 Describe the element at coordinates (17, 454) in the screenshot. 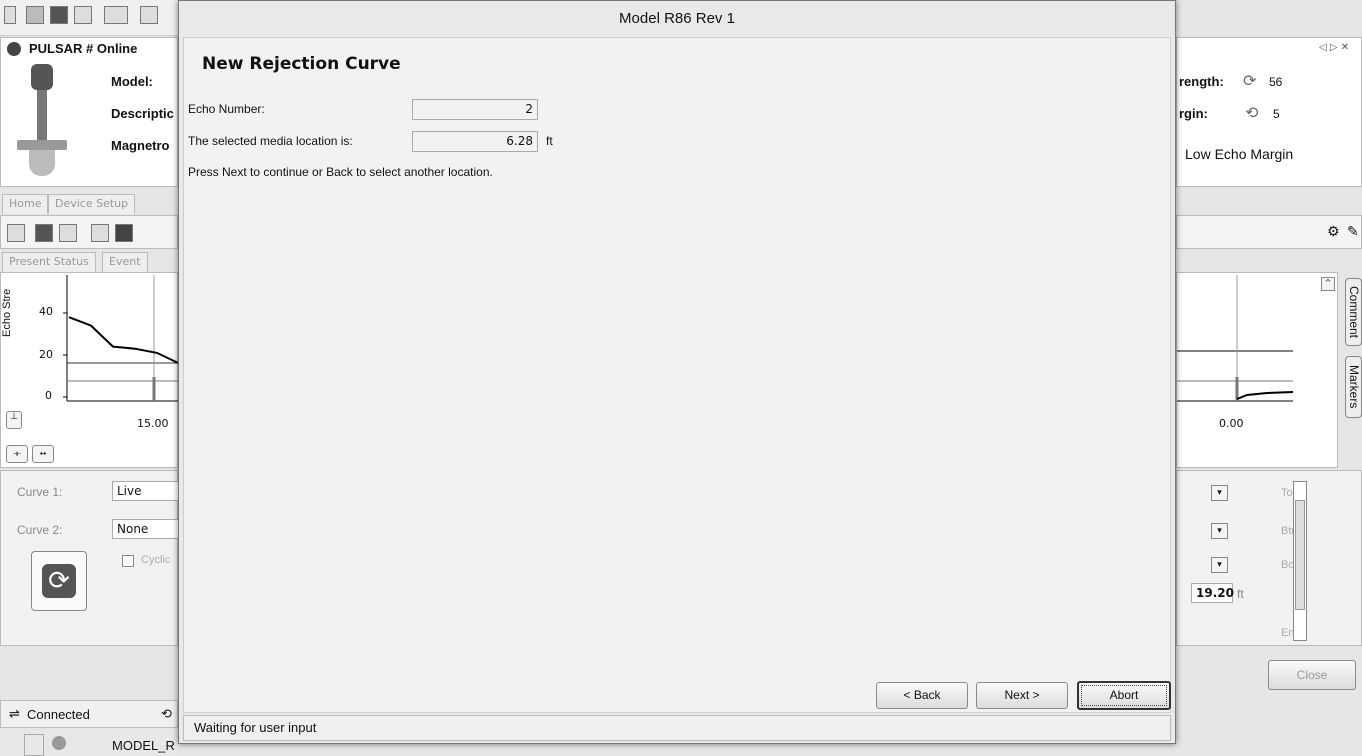

I see `horizontal-zoom-button: ⟛` at that location.